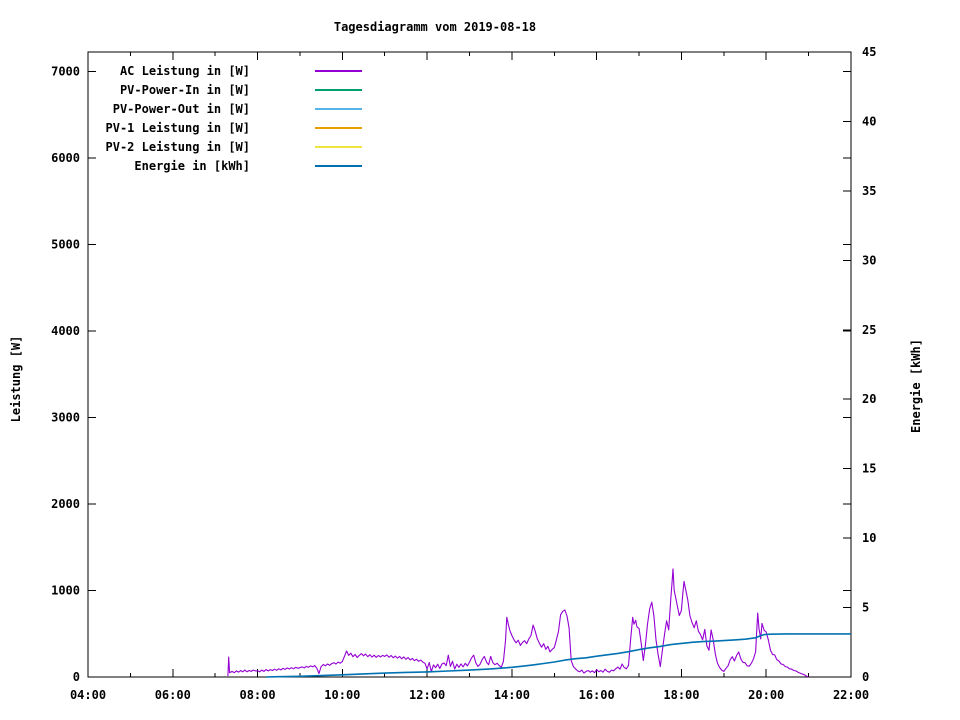 This screenshot has height=720, width=960. What do you see at coordinates (76, 677) in the screenshot?
I see `y-axis-tick-label: 0` at bounding box center [76, 677].